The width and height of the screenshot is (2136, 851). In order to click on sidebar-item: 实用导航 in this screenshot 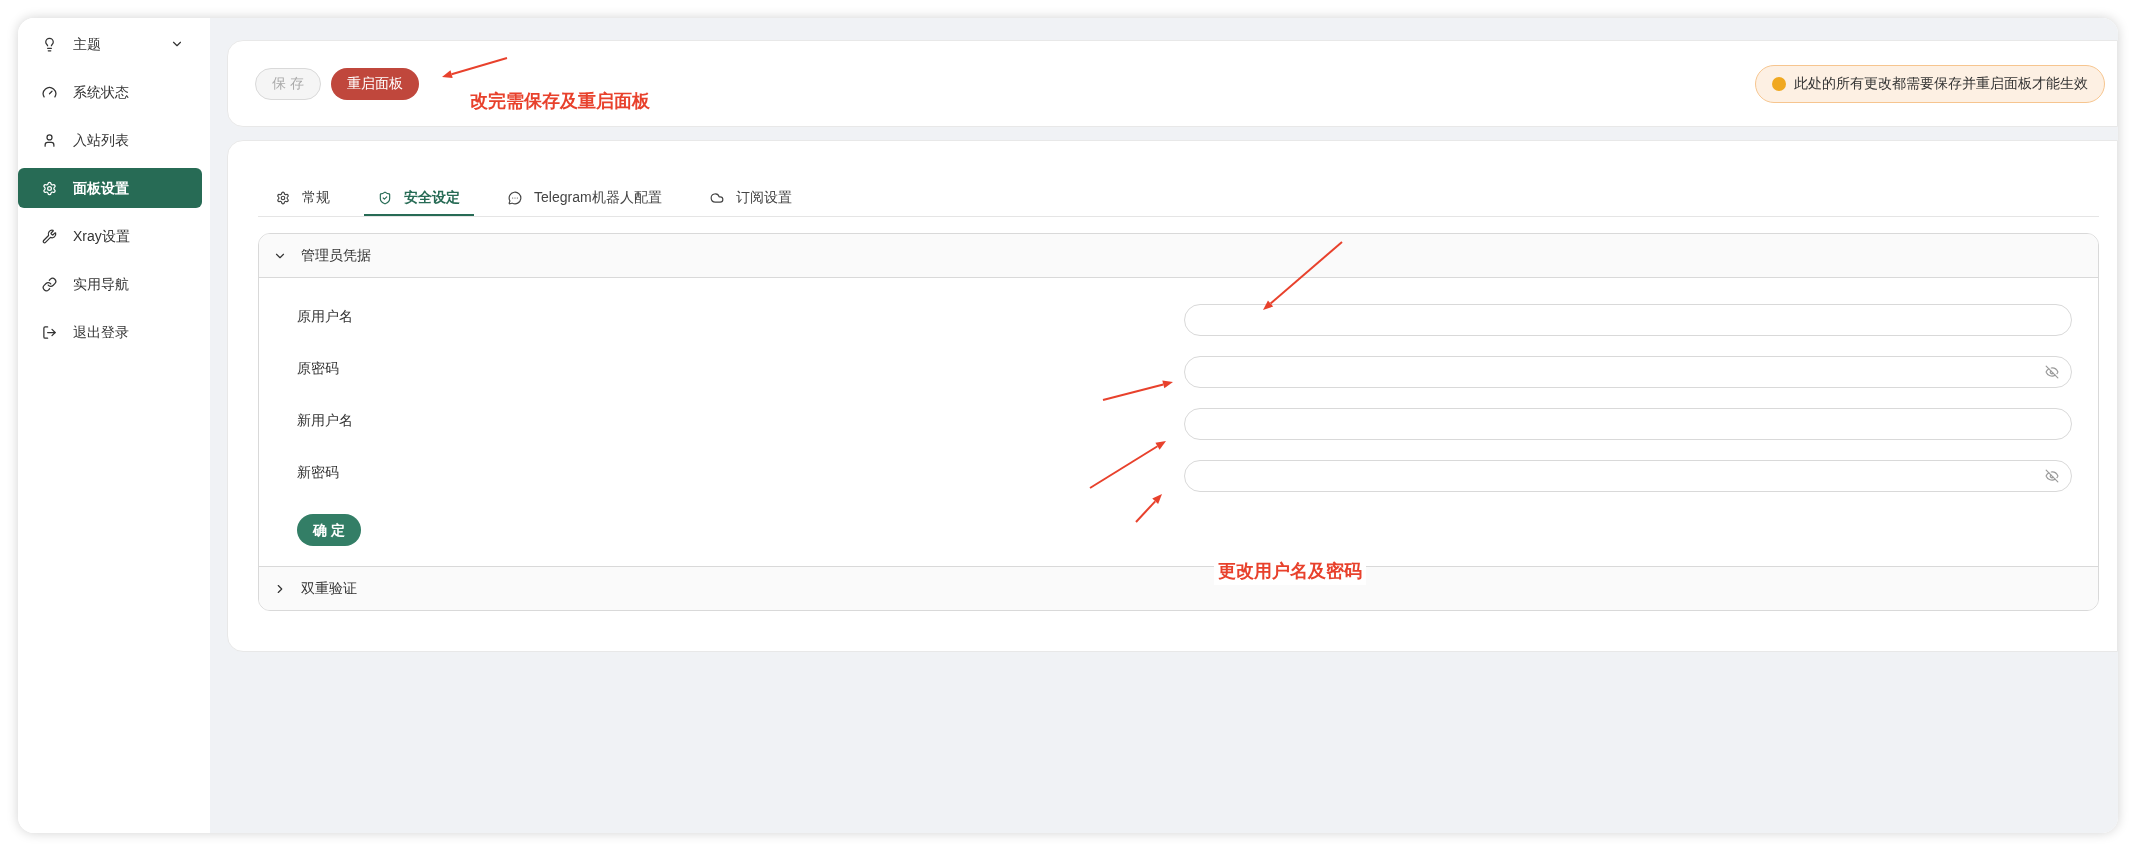, I will do `click(110, 284)`.